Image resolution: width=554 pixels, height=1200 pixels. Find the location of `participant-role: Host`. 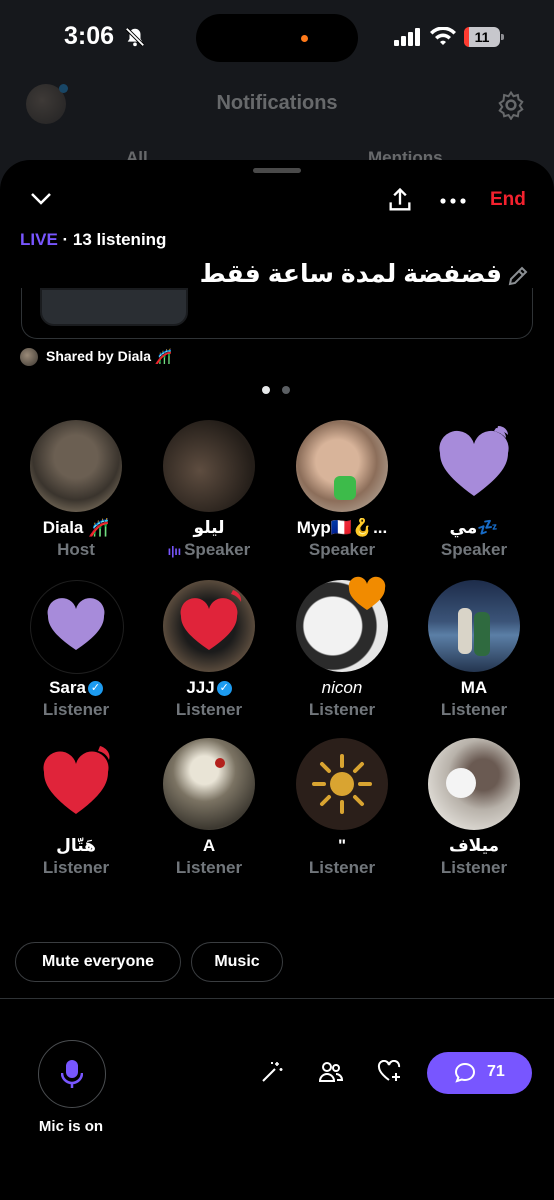

participant-role: Host is located at coordinates (76, 549).